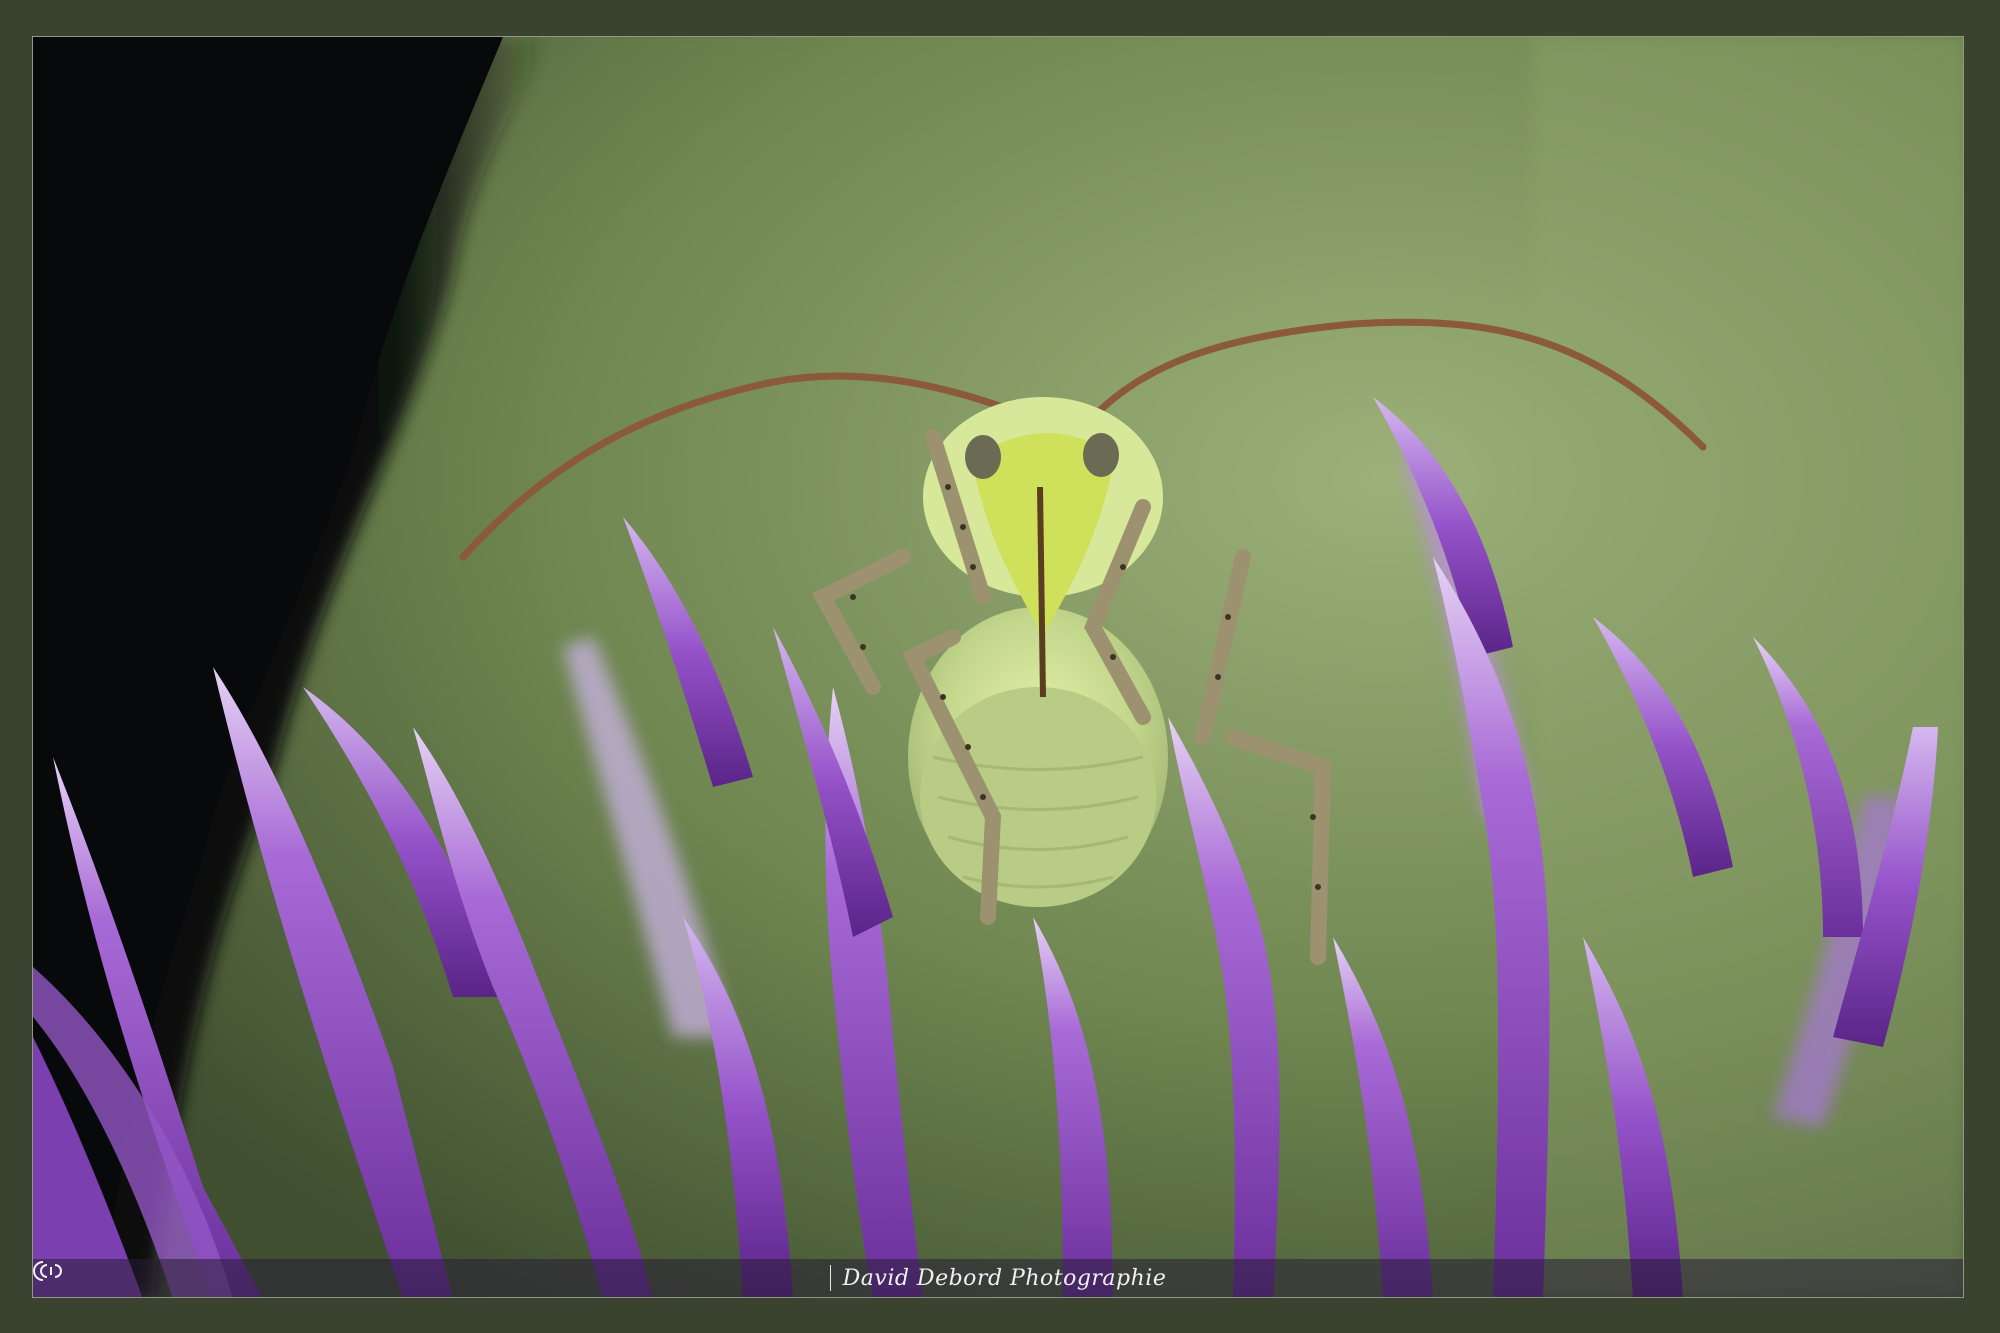 The width and height of the screenshot is (2000, 1333). Describe the element at coordinates (1004, 1278) in the screenshot. I see `photographer-name: David Debord Photographie` at that location.